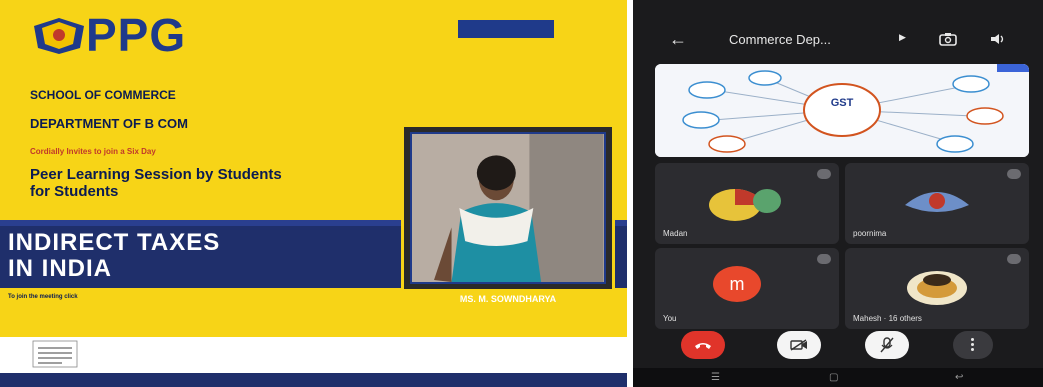  Describe the element at coordinates (675, 233) in the screenshot. I see `participant-name: Madan` at that location.